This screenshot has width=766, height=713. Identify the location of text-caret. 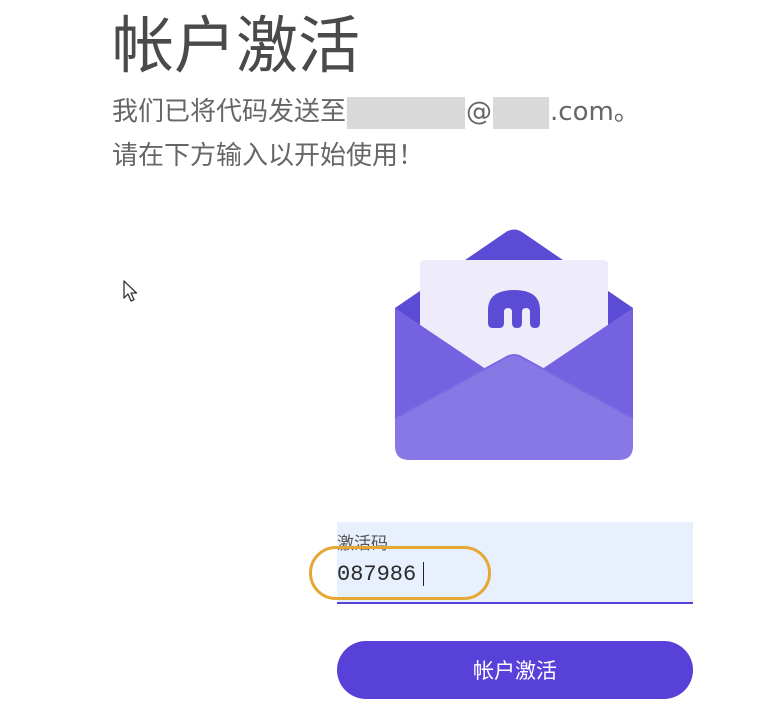
(423, 574).